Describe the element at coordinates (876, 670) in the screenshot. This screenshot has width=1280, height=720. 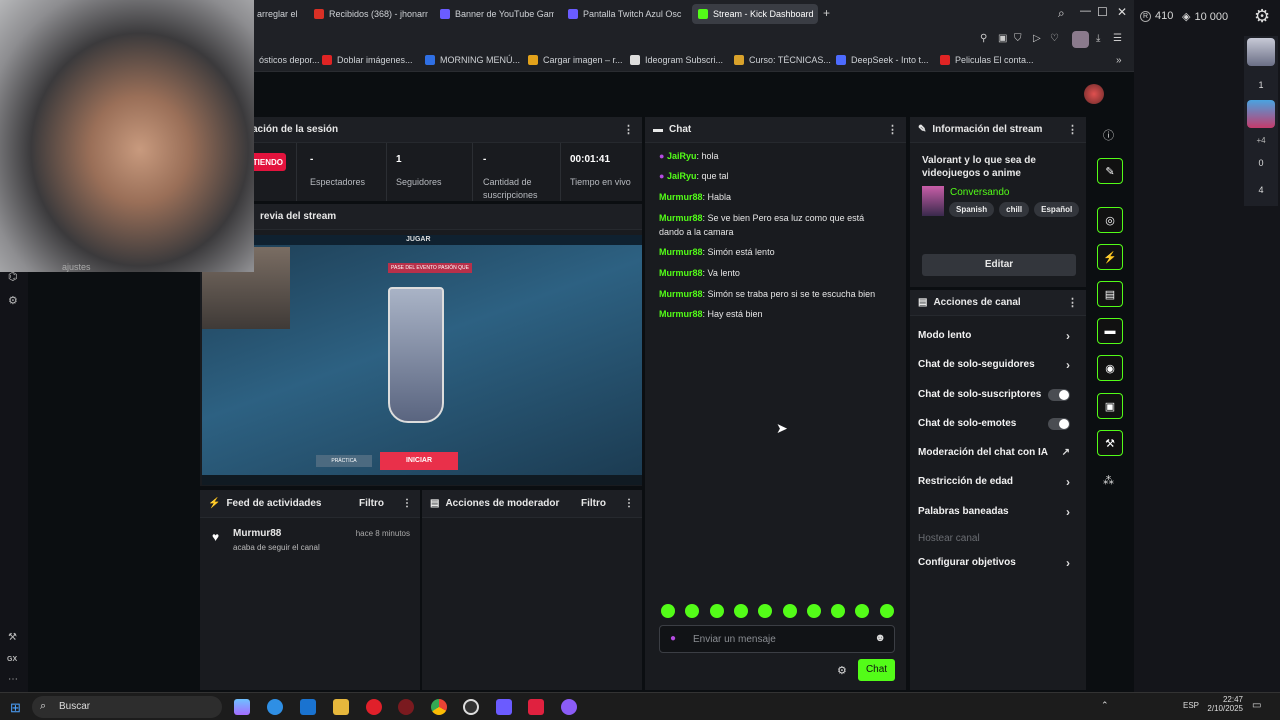
I see `chat-send-button: Chat` at that location.